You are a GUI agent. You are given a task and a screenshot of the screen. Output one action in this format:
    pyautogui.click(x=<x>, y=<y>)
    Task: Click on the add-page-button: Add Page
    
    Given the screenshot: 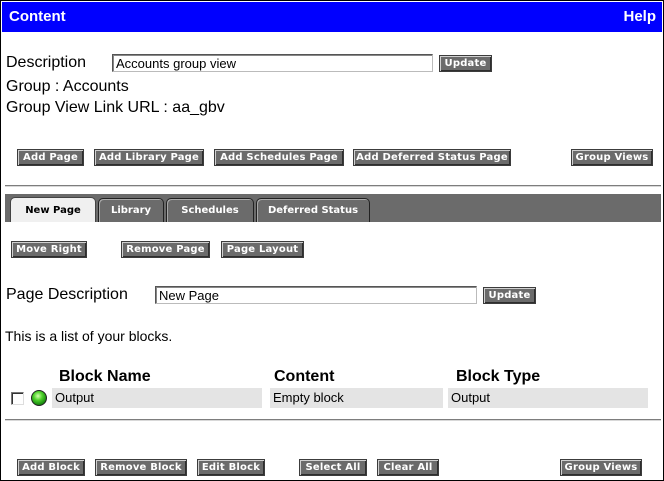 What is the action you would take?
    pyautogui.click(x=50, y=157)
    